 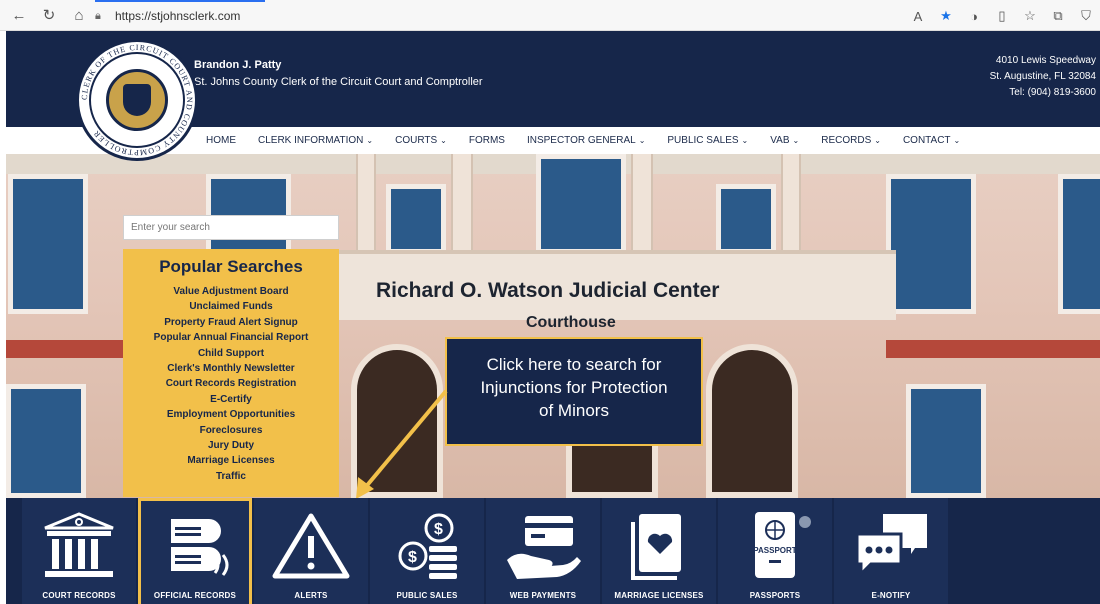 What do you see at coordinates (427, 595) in the screenshot?
I see `tile-label: PUBLIC SALES` at bounding box center [427, 595].